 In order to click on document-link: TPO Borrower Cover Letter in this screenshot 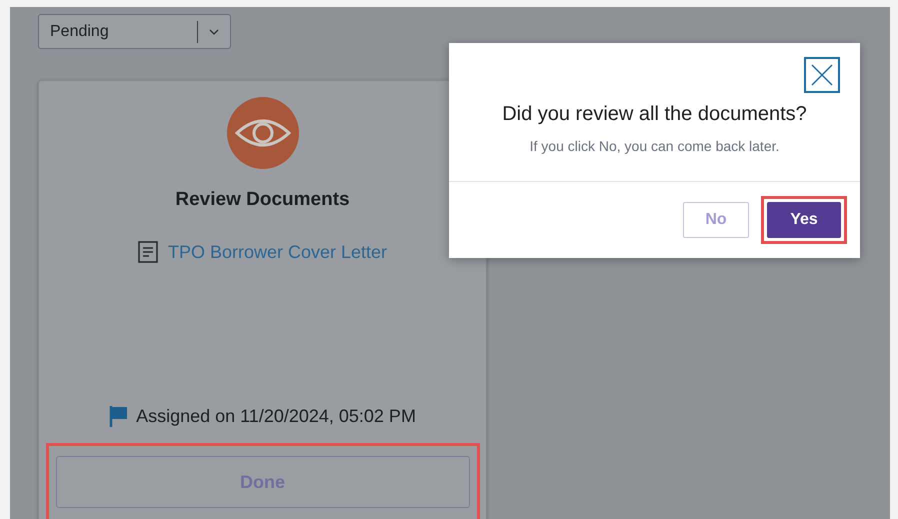, I will do `click(278, 252)`.